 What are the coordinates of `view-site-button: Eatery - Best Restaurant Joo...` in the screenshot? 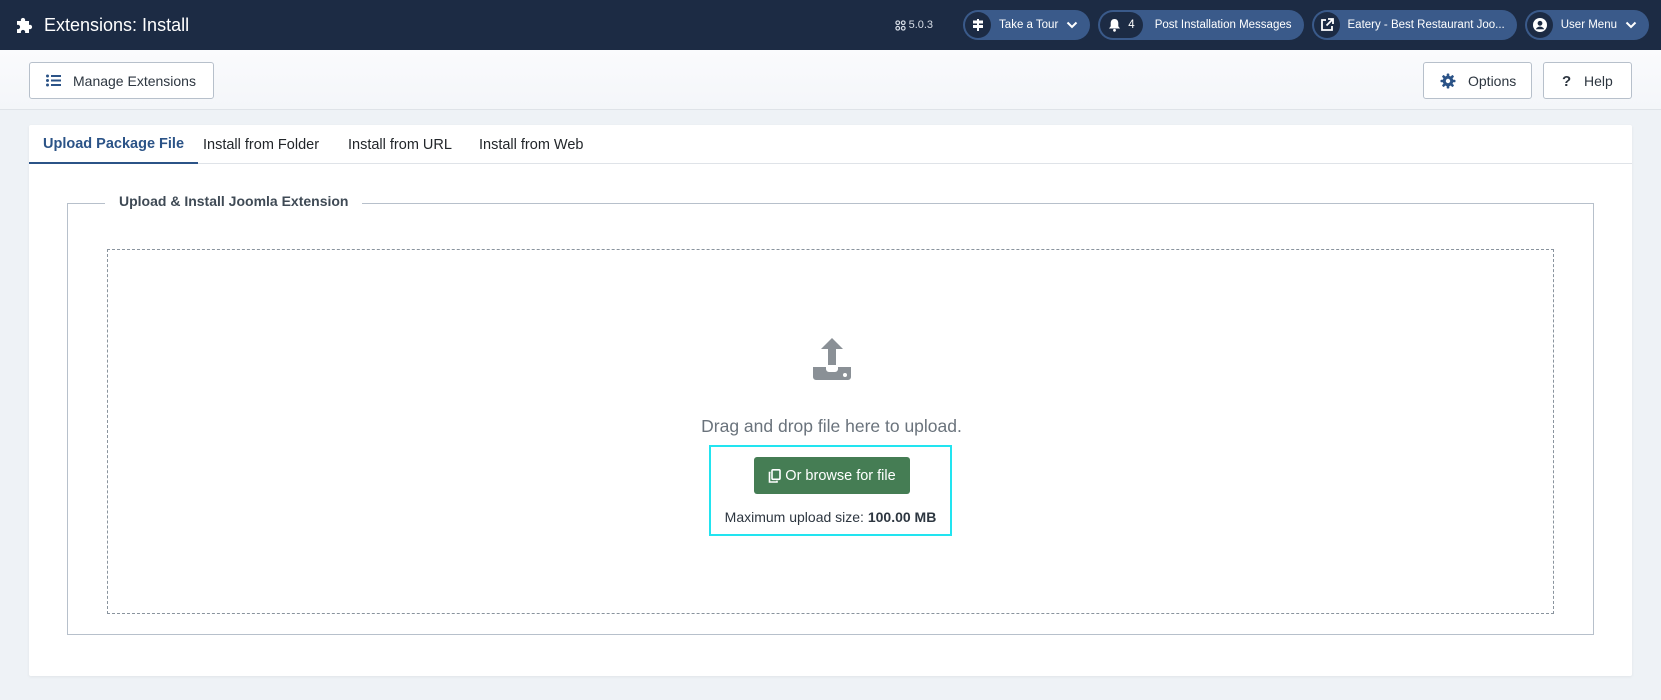 It's located at (1414, 25).